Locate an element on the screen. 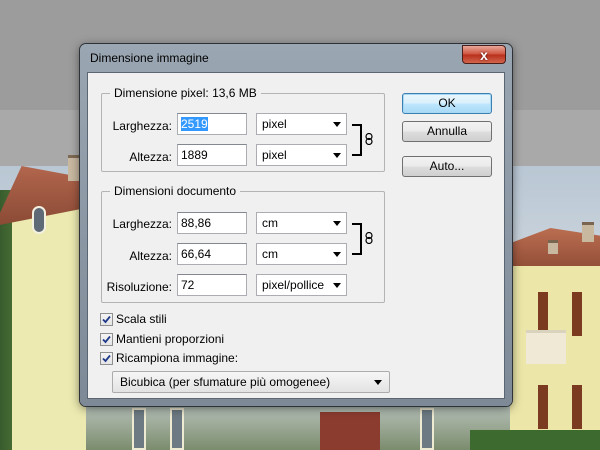 This screenshot has width=600, height=450. balcony is located at coordinates (546, 347).